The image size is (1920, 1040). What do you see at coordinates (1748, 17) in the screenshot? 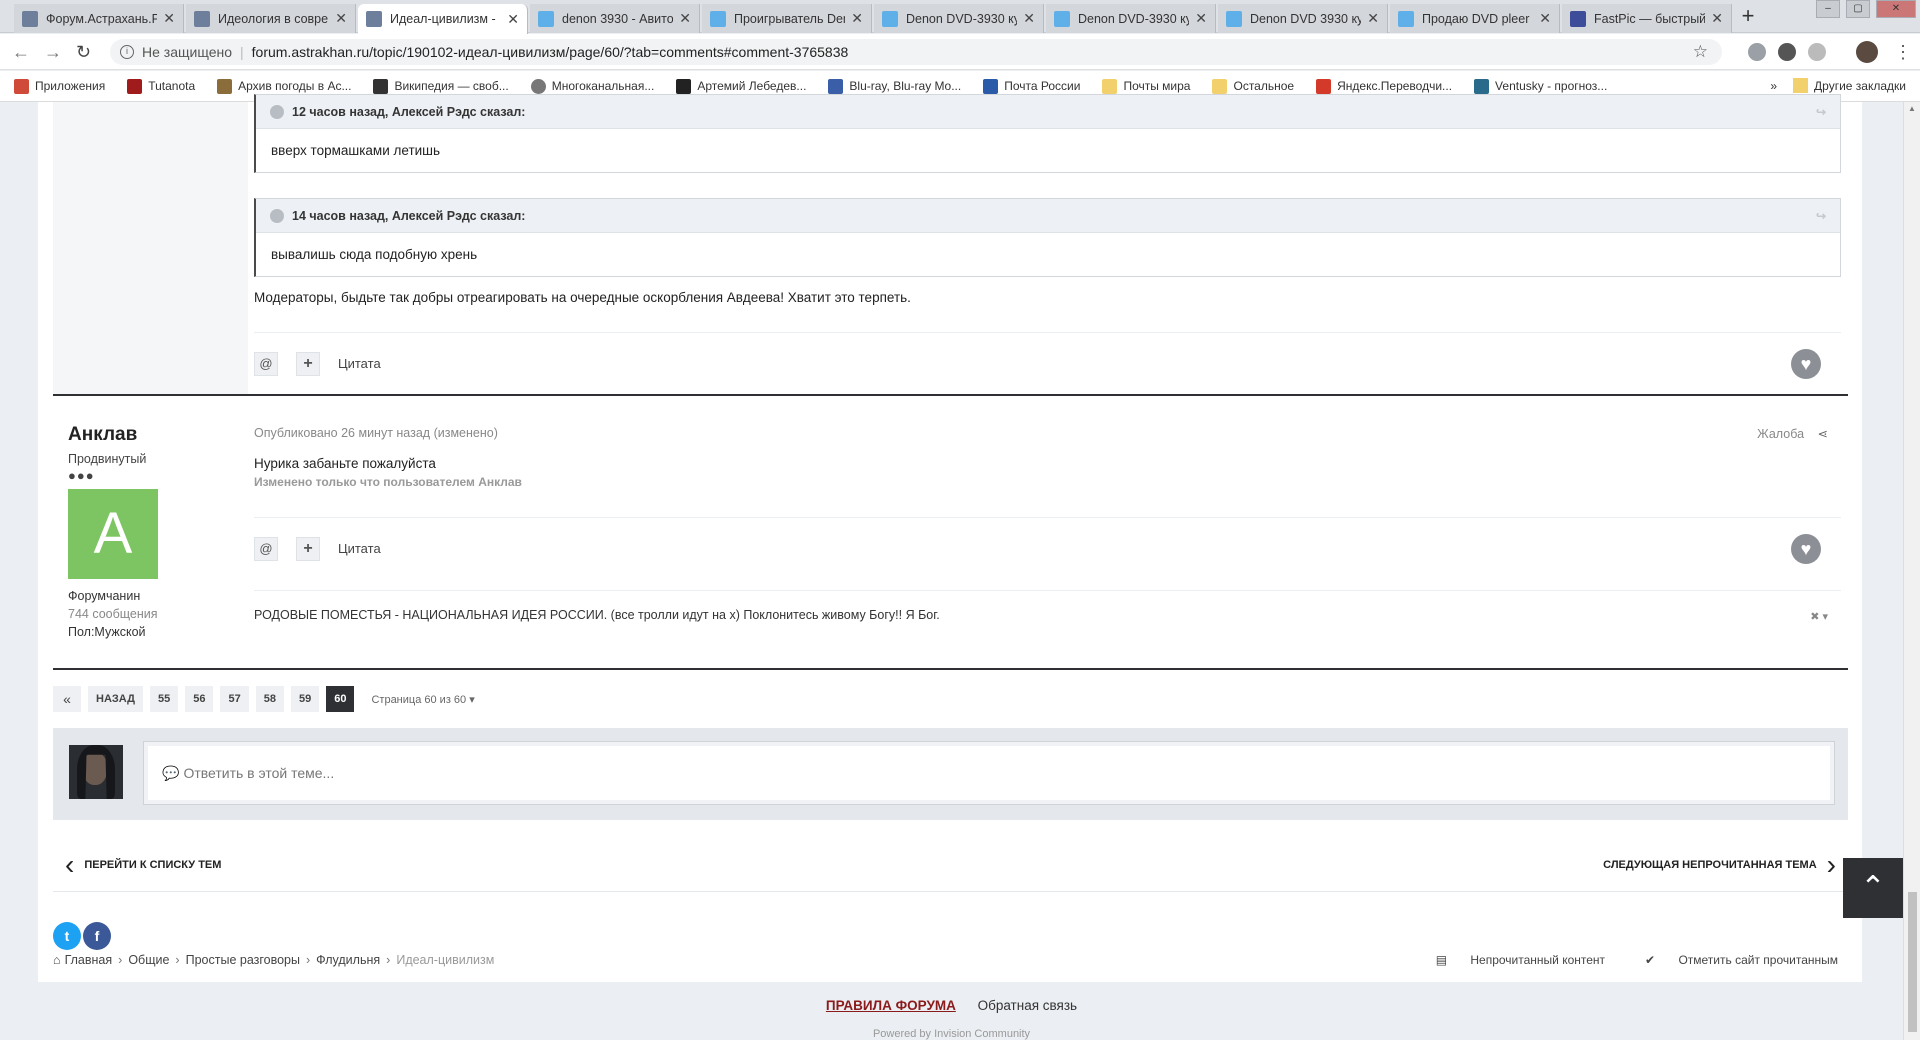
I see `new-tab-icon: +` at bounding box center [1748, 17].